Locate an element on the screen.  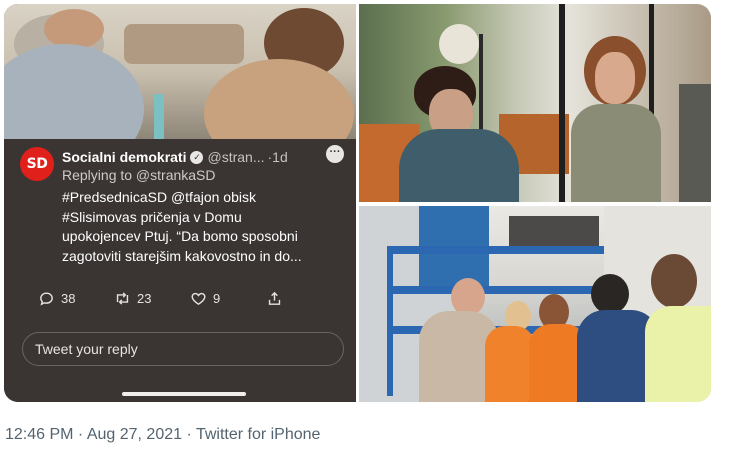
tweet-header: Socialni demokrati ✓ @stran... ·1d is located at coordinates (207, 157).